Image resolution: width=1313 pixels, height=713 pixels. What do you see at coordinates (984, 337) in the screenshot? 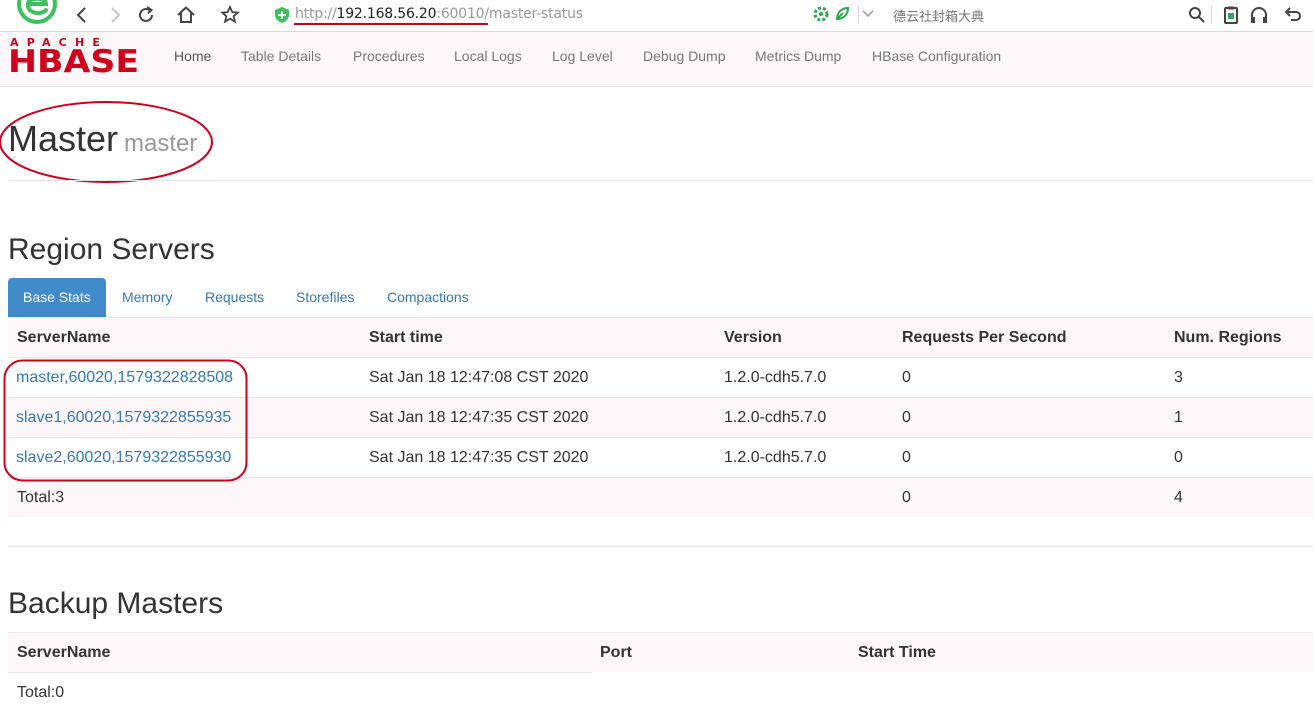
I see `column-header: Requests Per Second` at bounding box center [984, 337].